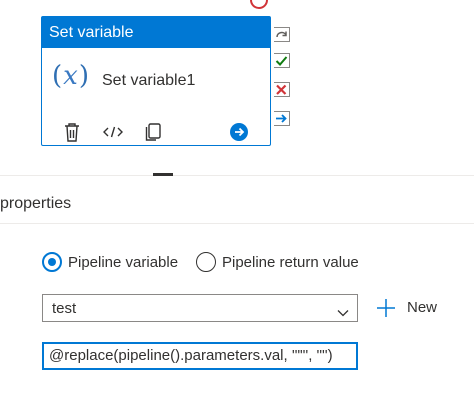 The width and height of the screenshot is (474, 407). I want to click on chevron-down-icon, so click(343, 313).